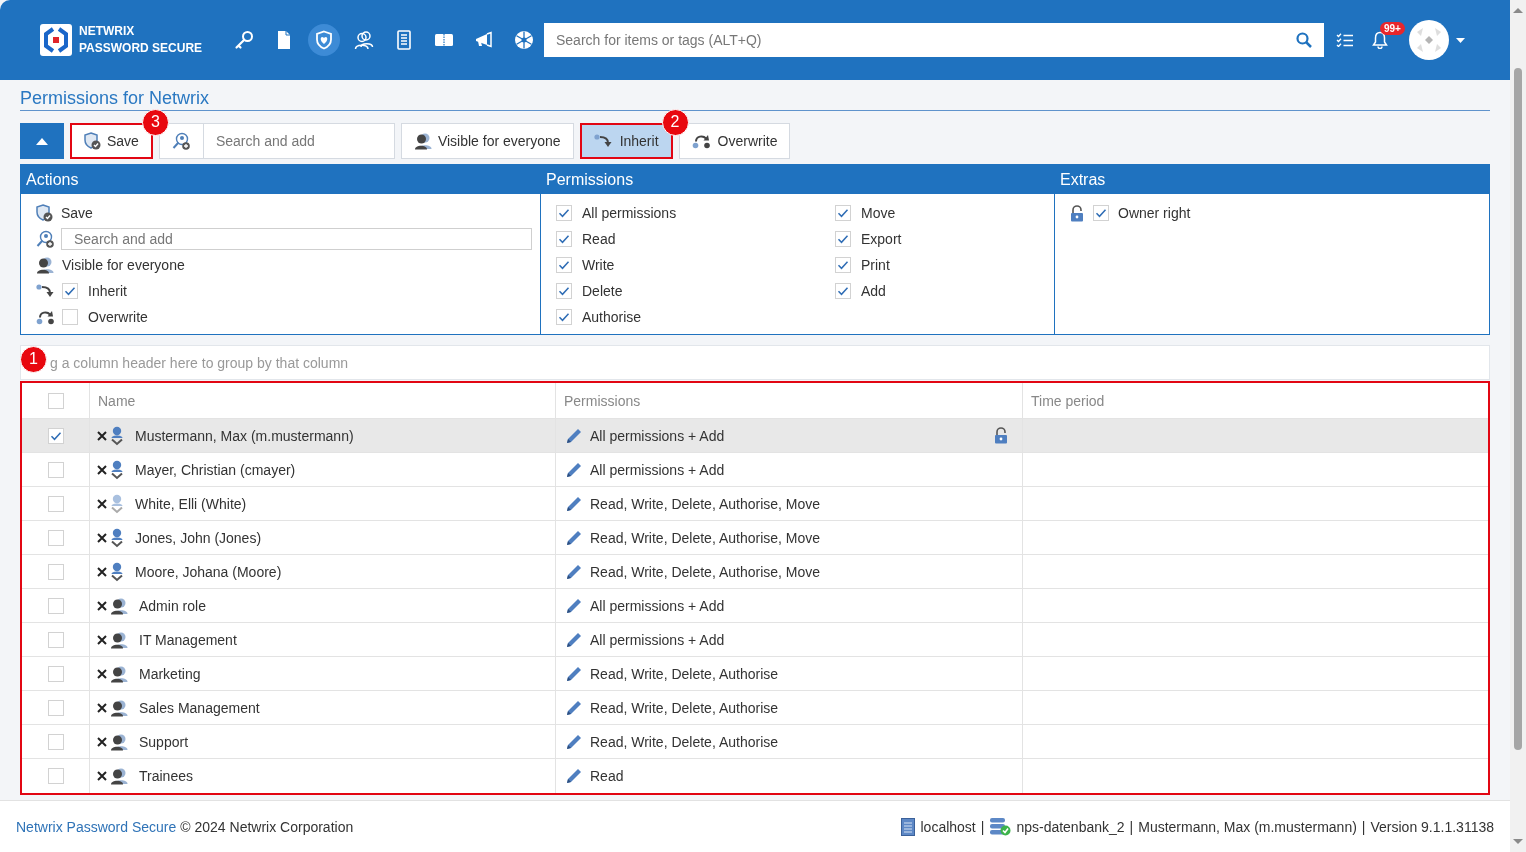 Image resolution: width=1526 pixels, height=852 pixels. I want to click on column-header: Permissions, so click(602, 400).